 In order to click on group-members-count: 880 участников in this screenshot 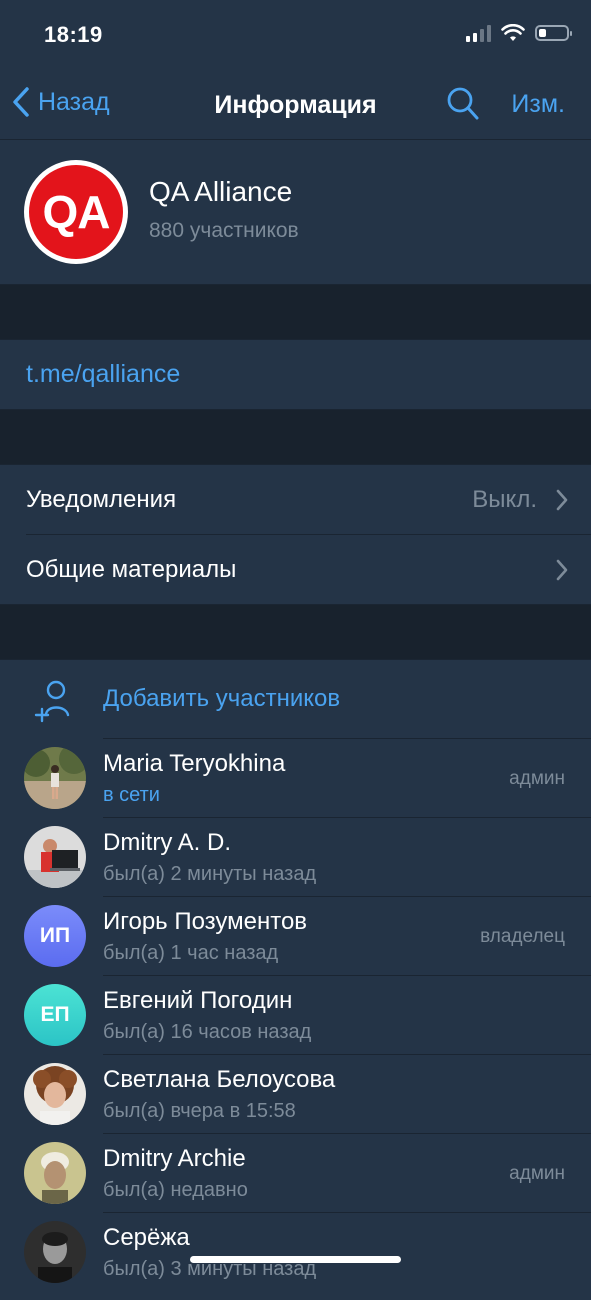, I will do `click(224, 230)`.